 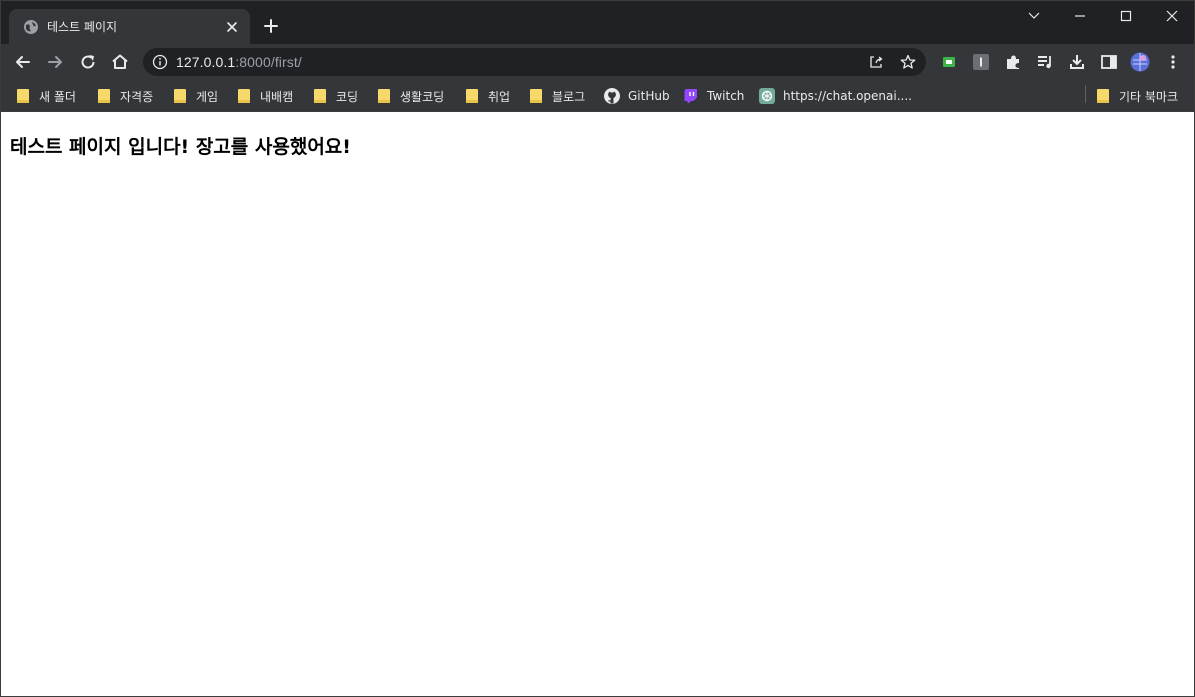 What do you see at coordinates (31, 27) in the screenshot?
I see `globe-icon` at bounding box center [31, 27].